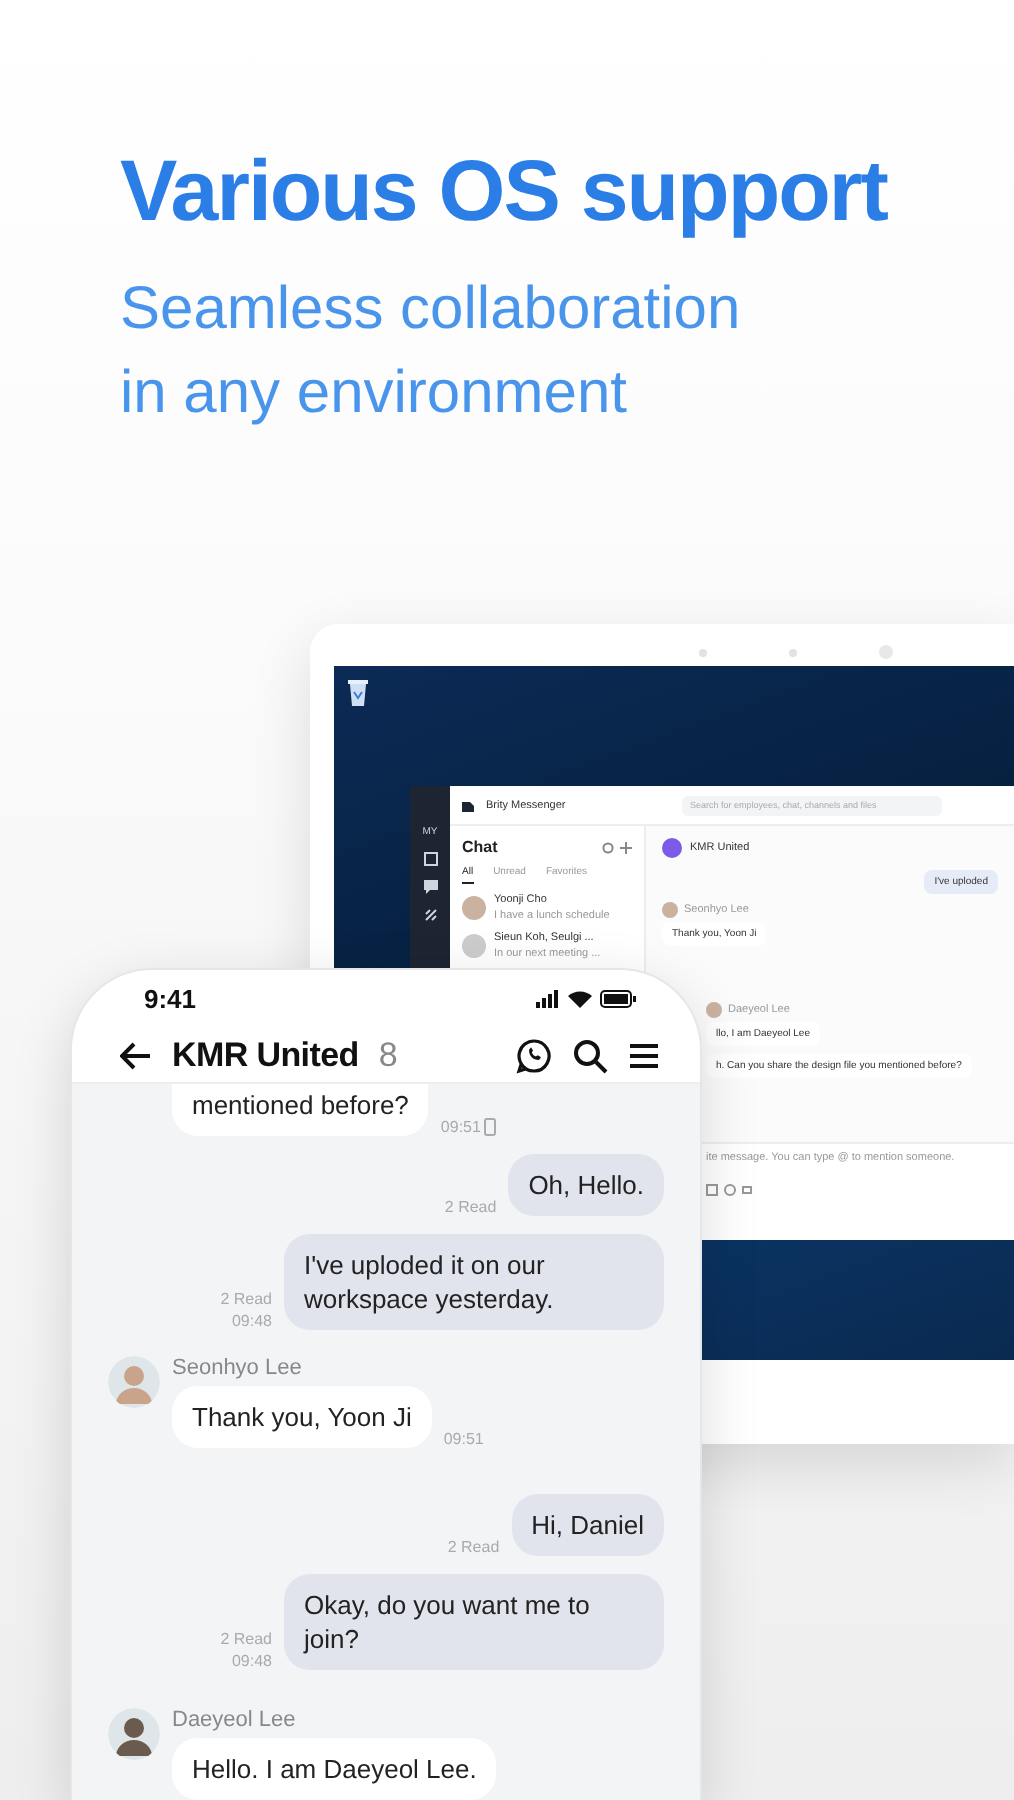 Image resolution: width=1014 pixels, height=1800 pixels. I want to click on sender-name: Daeyeol Lee, so click(235, 1720).